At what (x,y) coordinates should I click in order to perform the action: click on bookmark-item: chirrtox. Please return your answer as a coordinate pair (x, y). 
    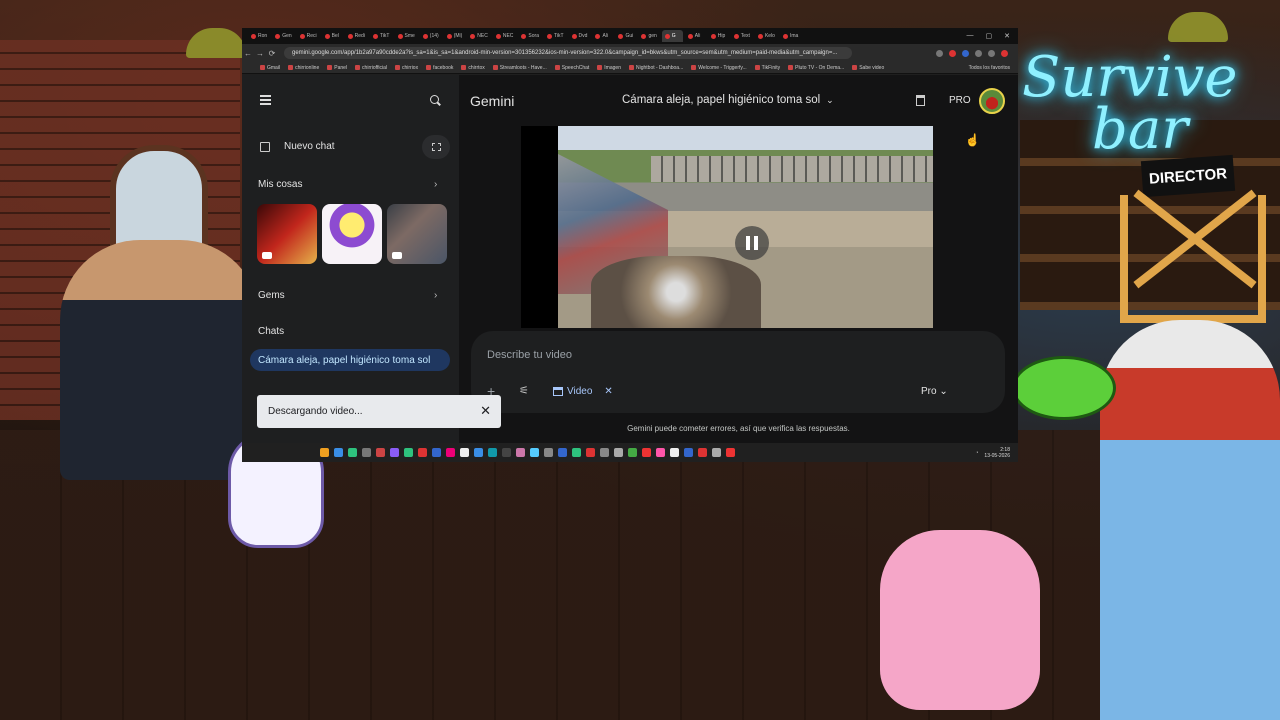
    Looking at the image, I should click on (473, 68).